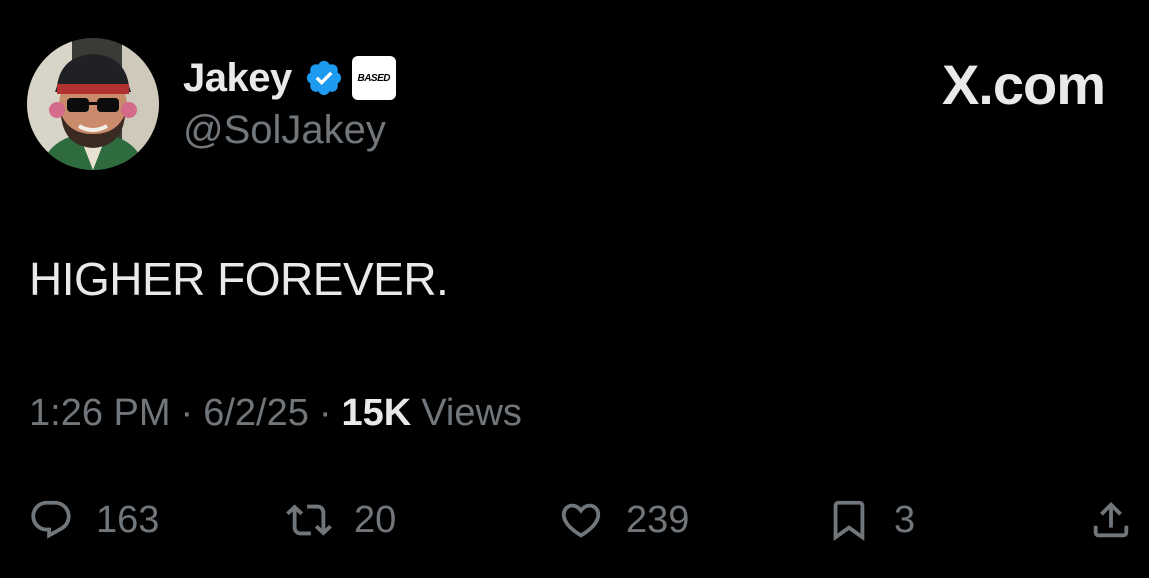 This screenshot has height=578, width=1149. I want to click on tweet-time: 1:26 PM, so click(100, 413).